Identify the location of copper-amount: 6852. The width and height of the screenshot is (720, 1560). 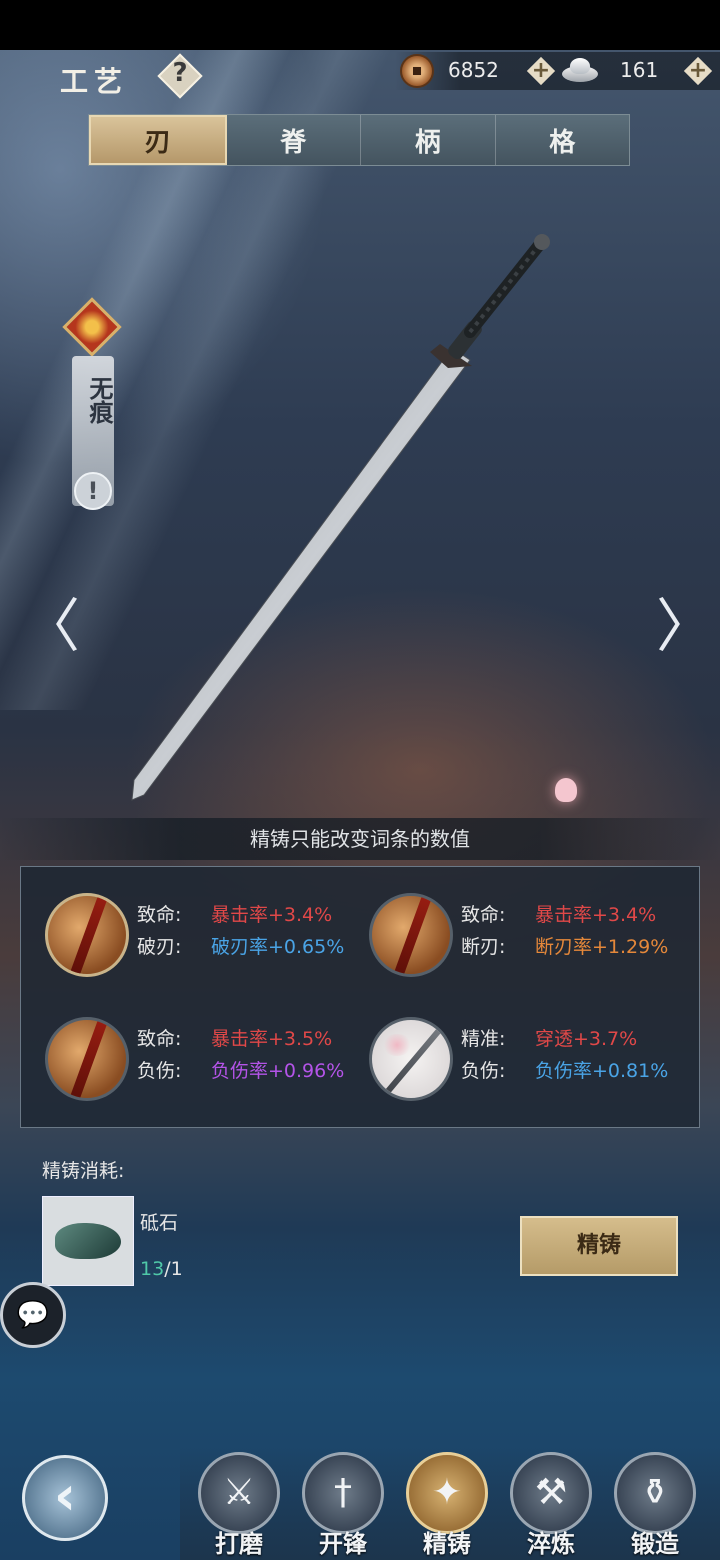
(473, 70).